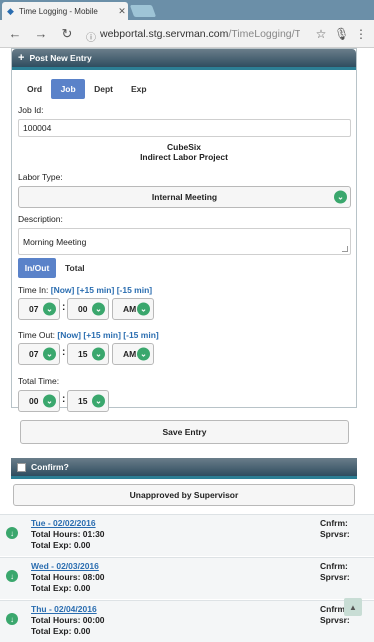 This screenshot has width=374, height=642. What do you see at coordinates (103, 89) in the screenshot?
I see `tab-dept: Dept` at bounding box center [103, 89].